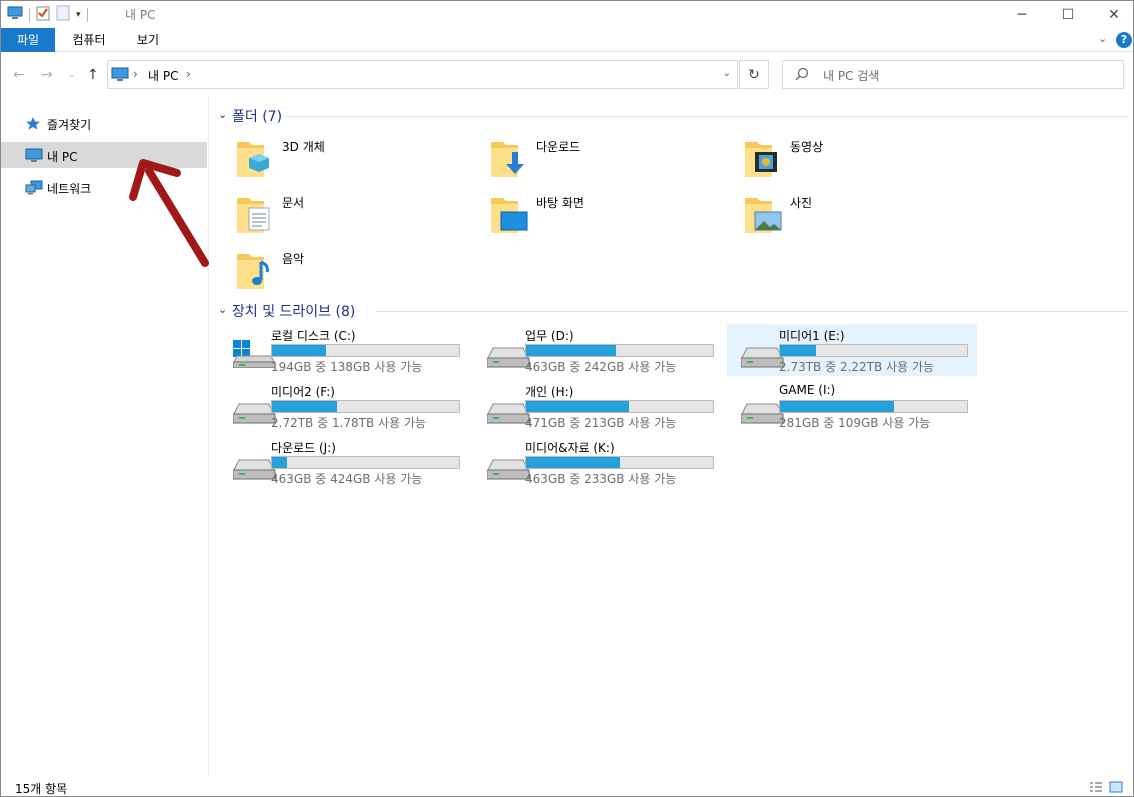 The width and height of the screenshot is (1134, 797). What do you see at coordinates (313, 336) in the screenshot?
I see `drive-name: 로컬 디스크 (C:)` at bounding box center [313, 336].